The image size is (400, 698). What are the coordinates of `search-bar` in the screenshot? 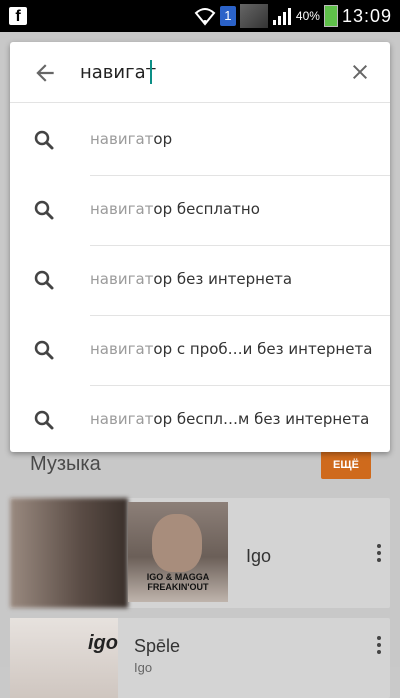 It's located at (200, 72).